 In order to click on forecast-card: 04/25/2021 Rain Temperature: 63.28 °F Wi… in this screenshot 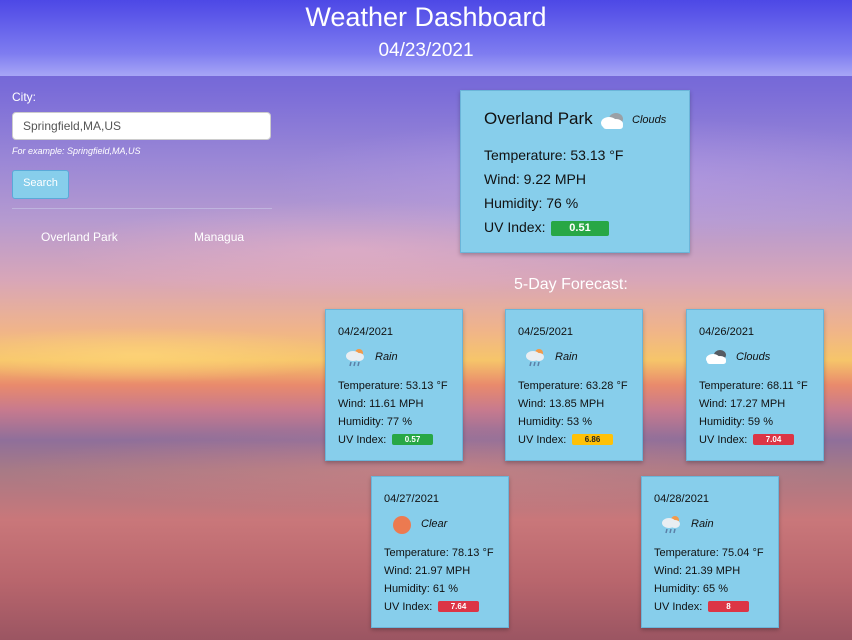, I will do `click(574, 385)`.